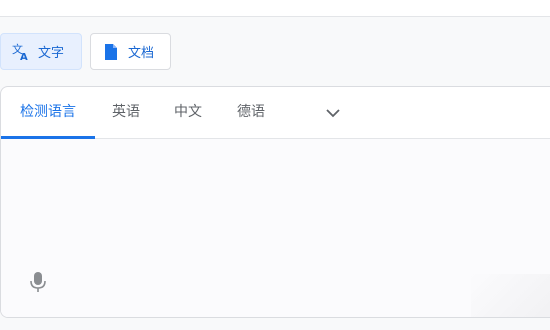 Image resolution: width=550 pixels, height=330 pixels. Describe the element at coordinates (48, 113) in the screenshot. I see `tab-detect-language: 检测语言` at that location.